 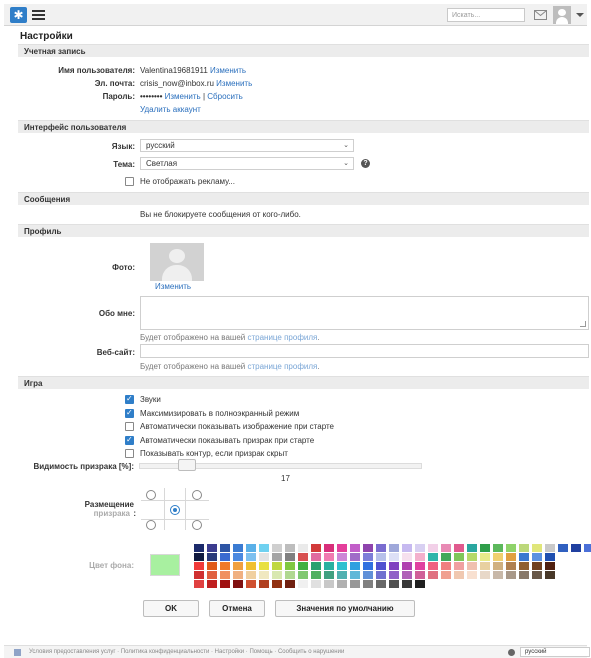 I want to click on about-textarea, so click(x=364, y=313).